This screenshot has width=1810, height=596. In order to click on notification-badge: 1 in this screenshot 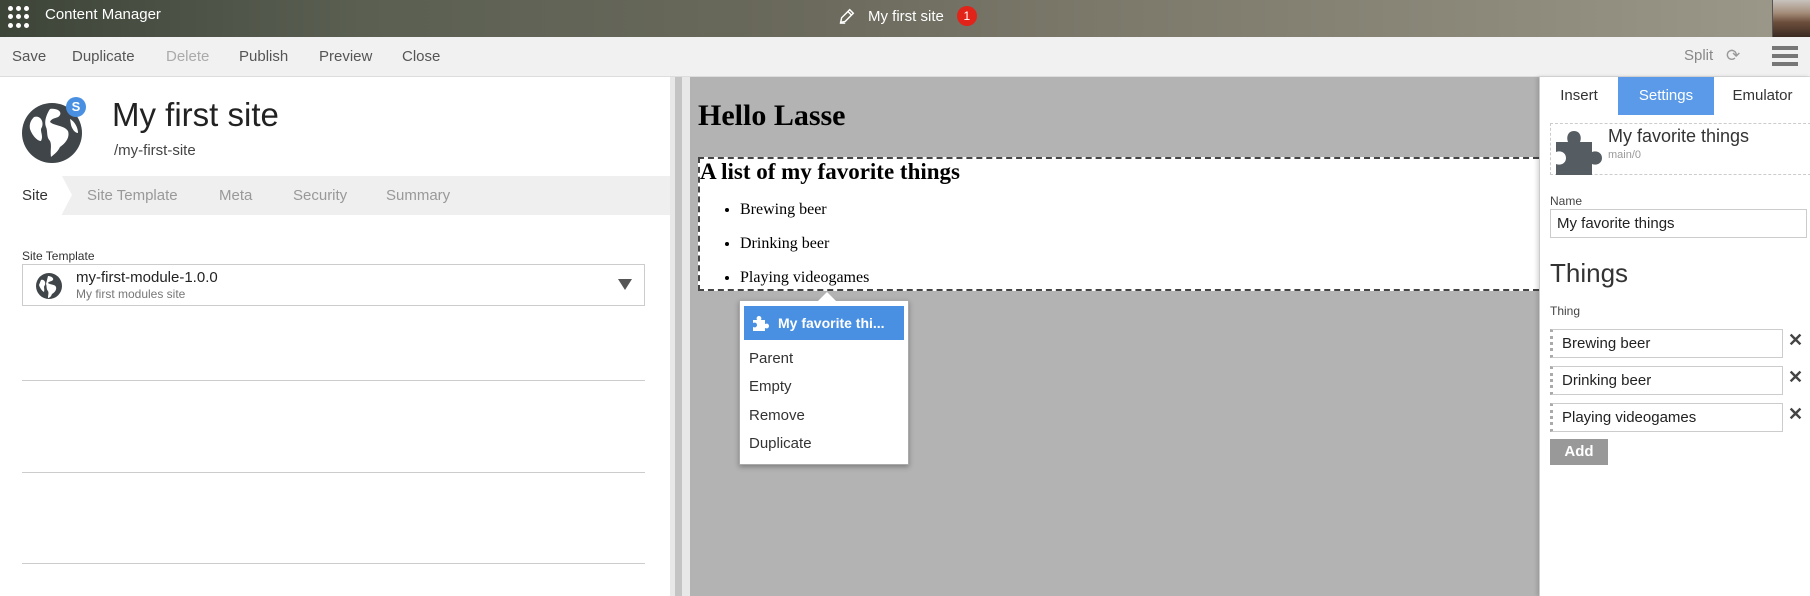, I will do `click(966, 16)`.